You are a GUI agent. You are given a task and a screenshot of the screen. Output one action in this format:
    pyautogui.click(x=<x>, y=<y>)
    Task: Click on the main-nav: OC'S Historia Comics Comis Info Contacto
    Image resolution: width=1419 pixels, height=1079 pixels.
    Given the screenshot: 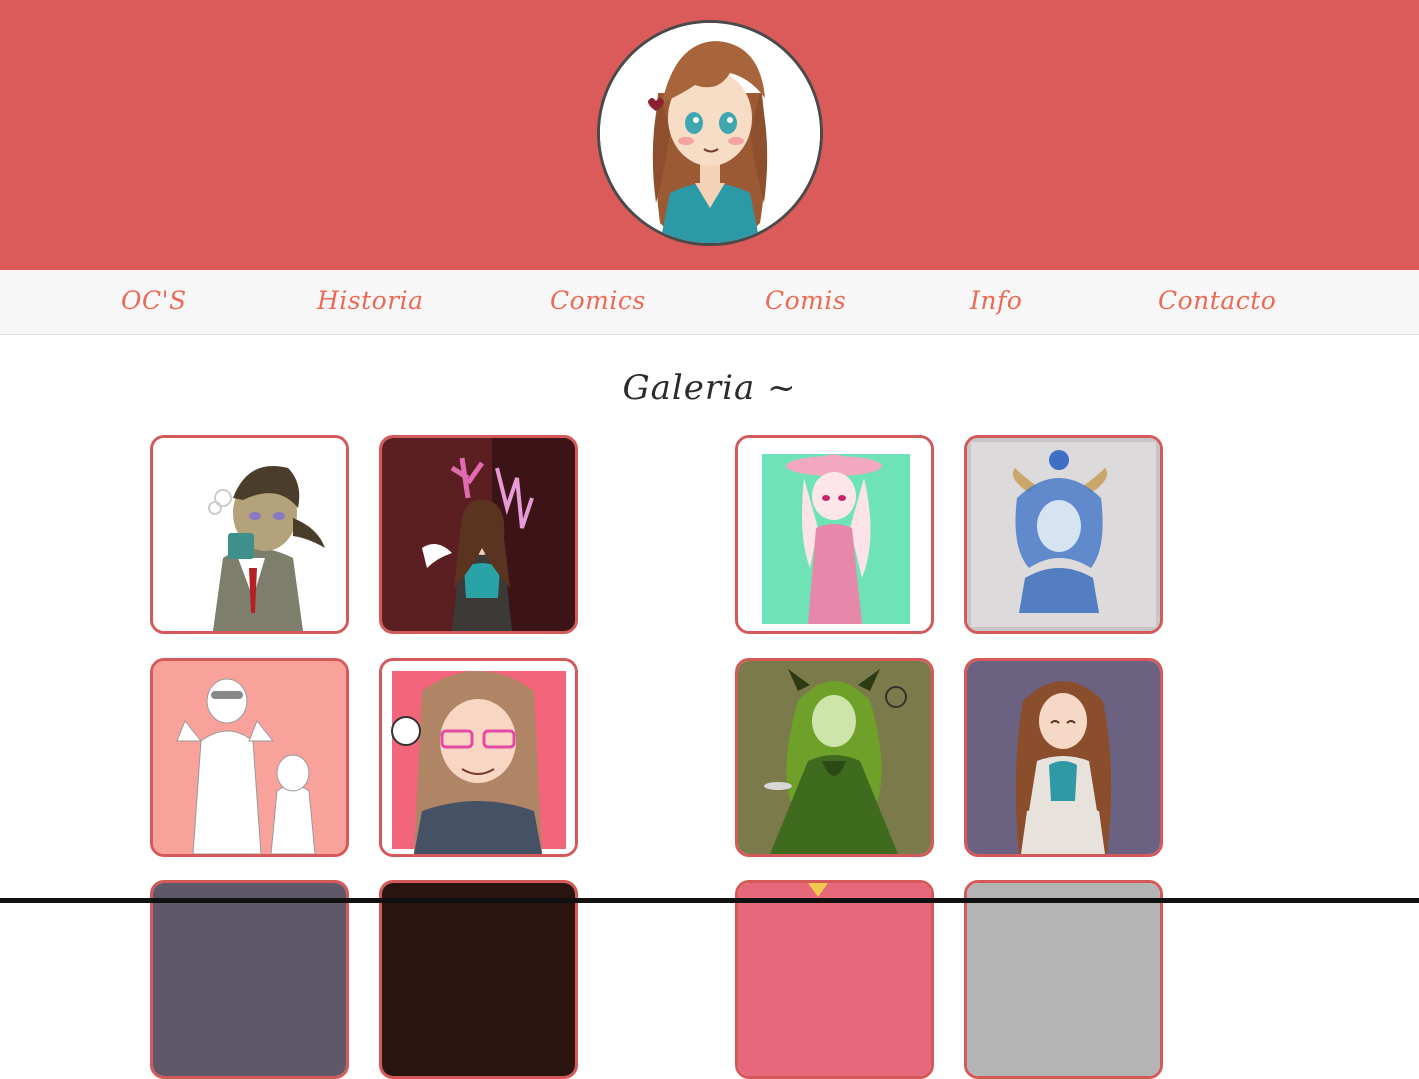 What is the action you would take?
    pyautogui.click(x=709, y=302)
    